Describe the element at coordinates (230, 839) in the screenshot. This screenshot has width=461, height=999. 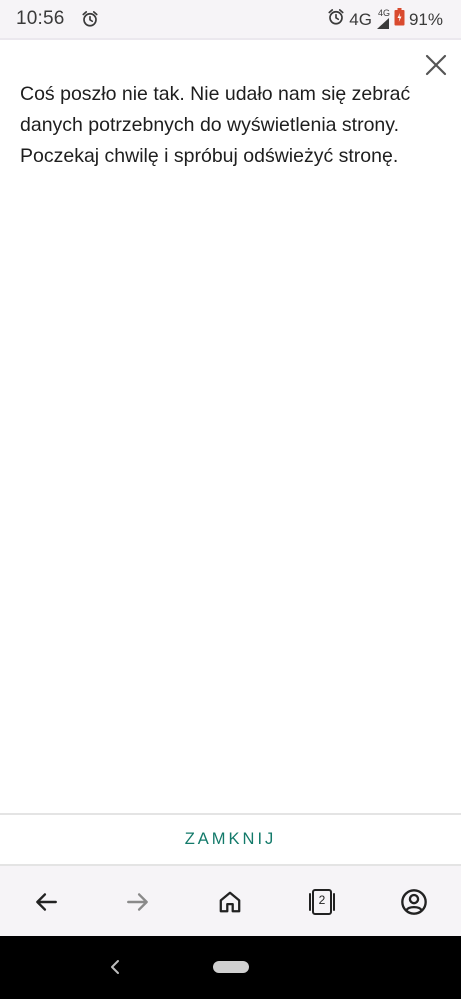
I see `close-button: ZAMKNIJ` at that location.